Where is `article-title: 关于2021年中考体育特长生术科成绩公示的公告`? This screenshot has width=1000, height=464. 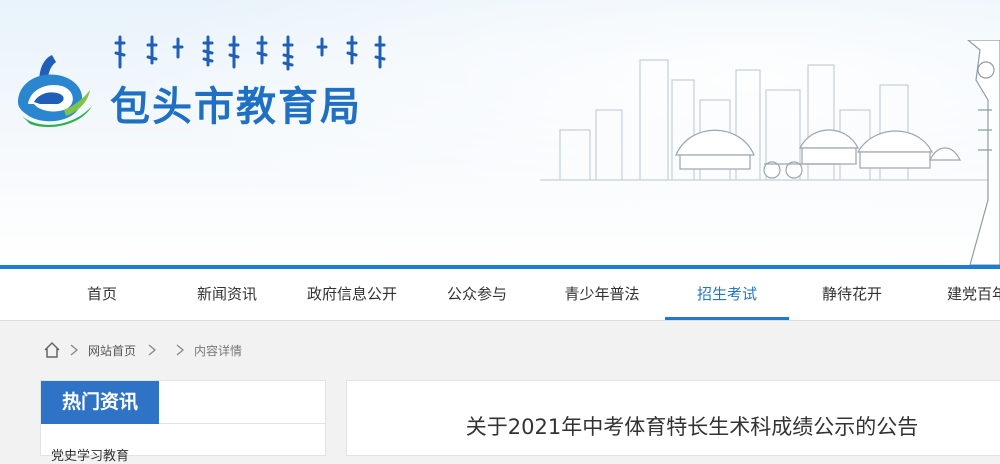 article-title: 关于2021年中考体育特长生术科成绩公示的公告 is located at coordinates (692, 427).